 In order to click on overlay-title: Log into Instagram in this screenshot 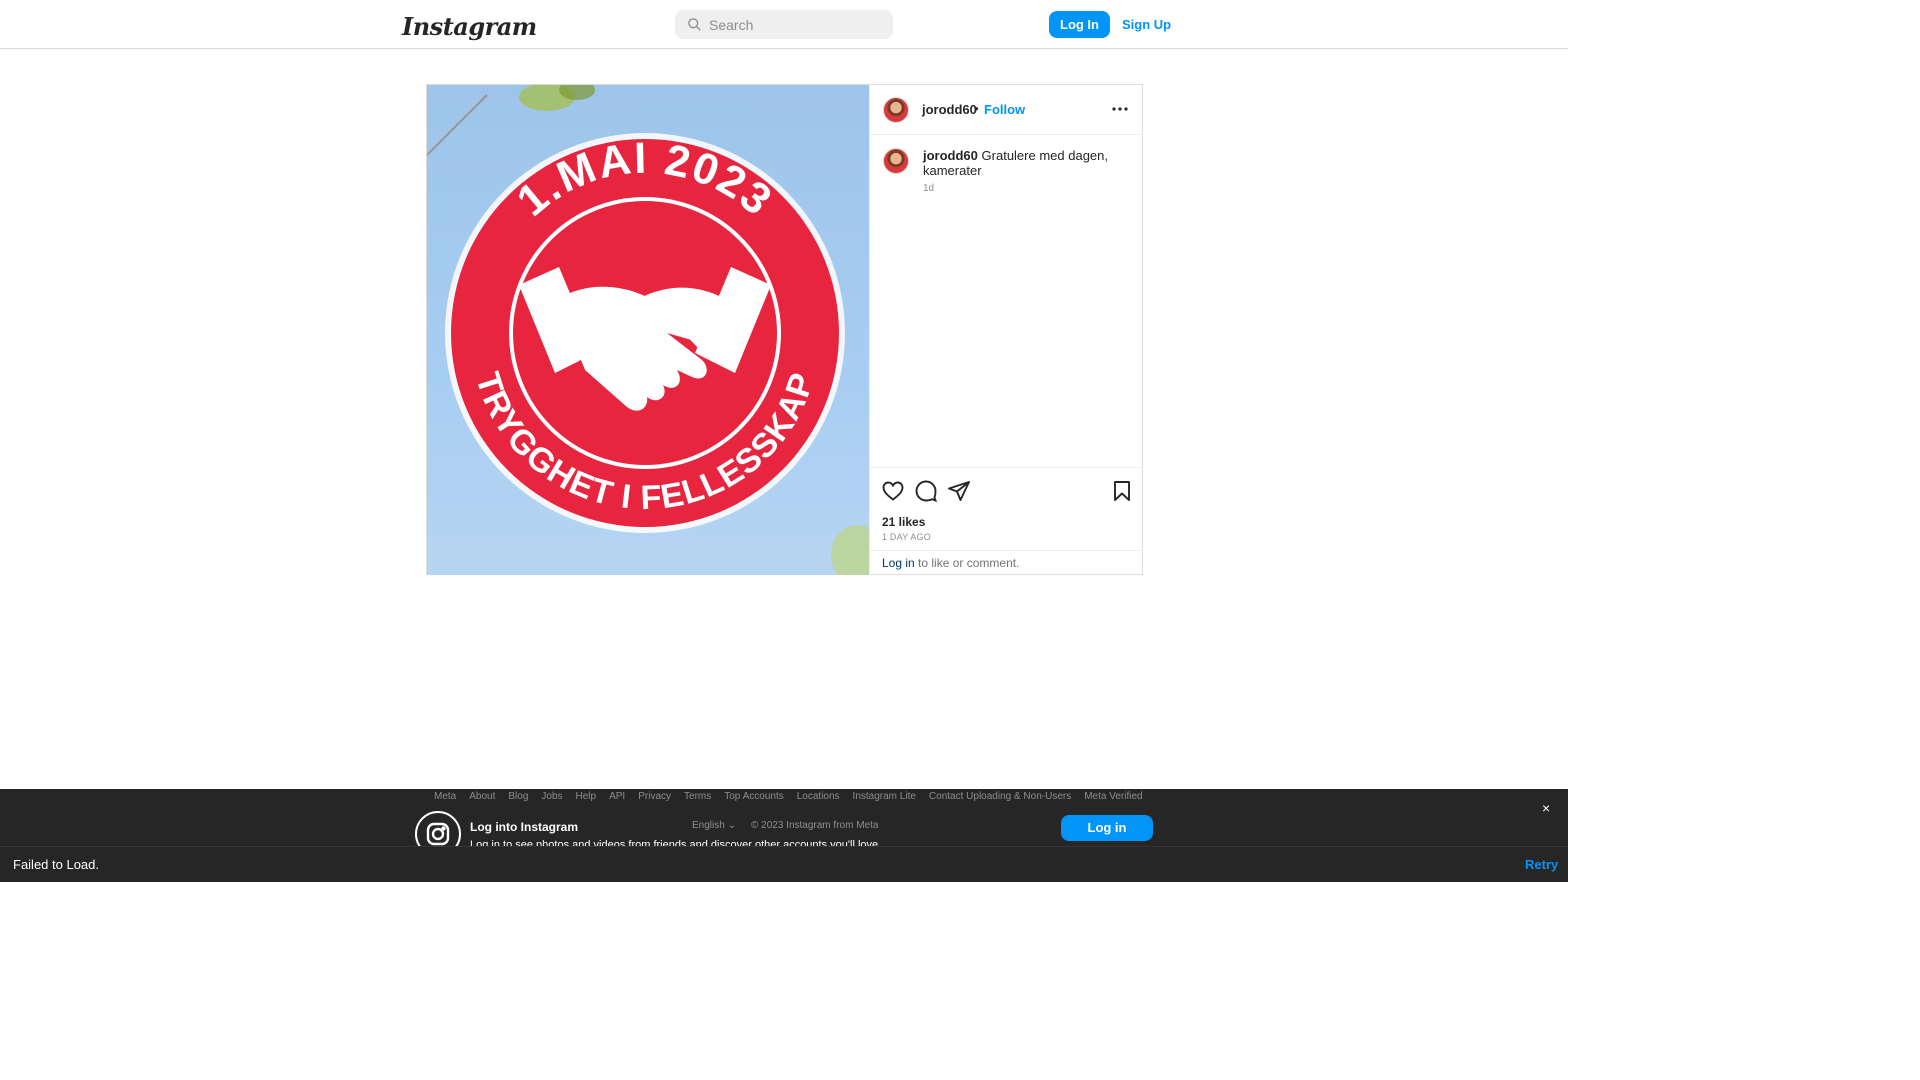, I will do `click(524, 827)`.